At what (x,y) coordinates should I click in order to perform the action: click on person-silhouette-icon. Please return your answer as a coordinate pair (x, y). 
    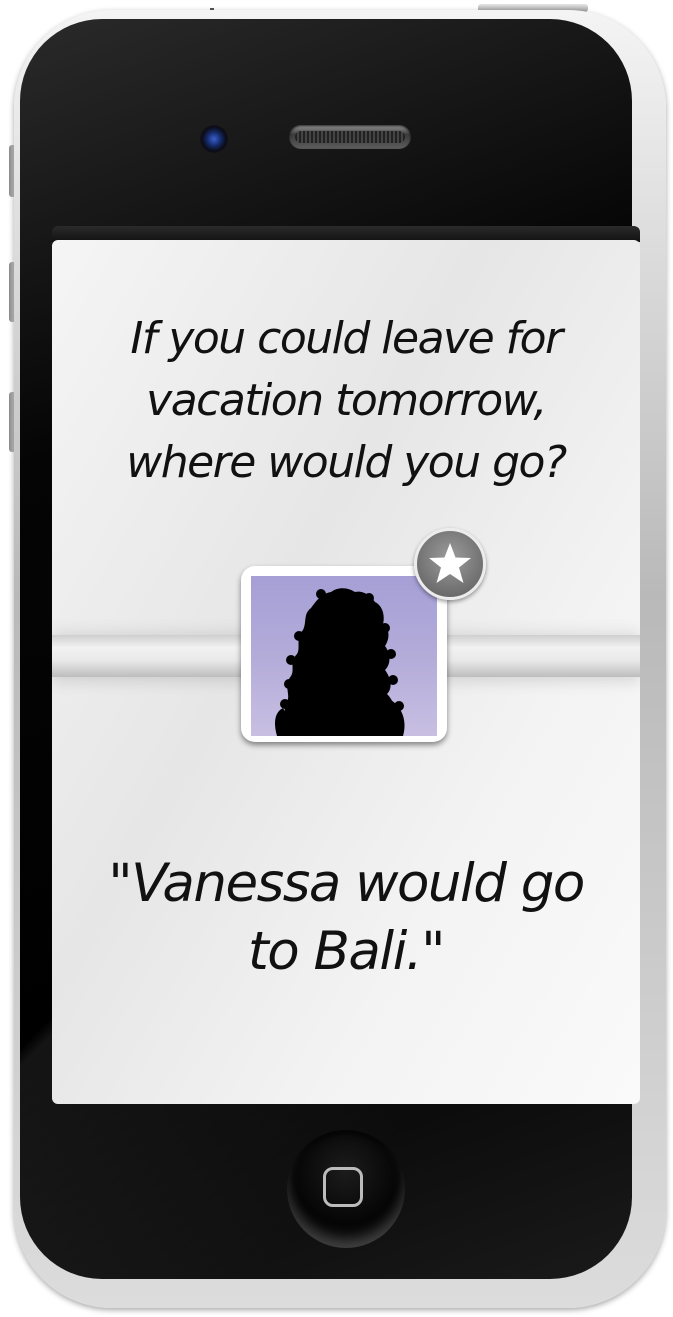
    Looking at the image, I should click on (340, 662).